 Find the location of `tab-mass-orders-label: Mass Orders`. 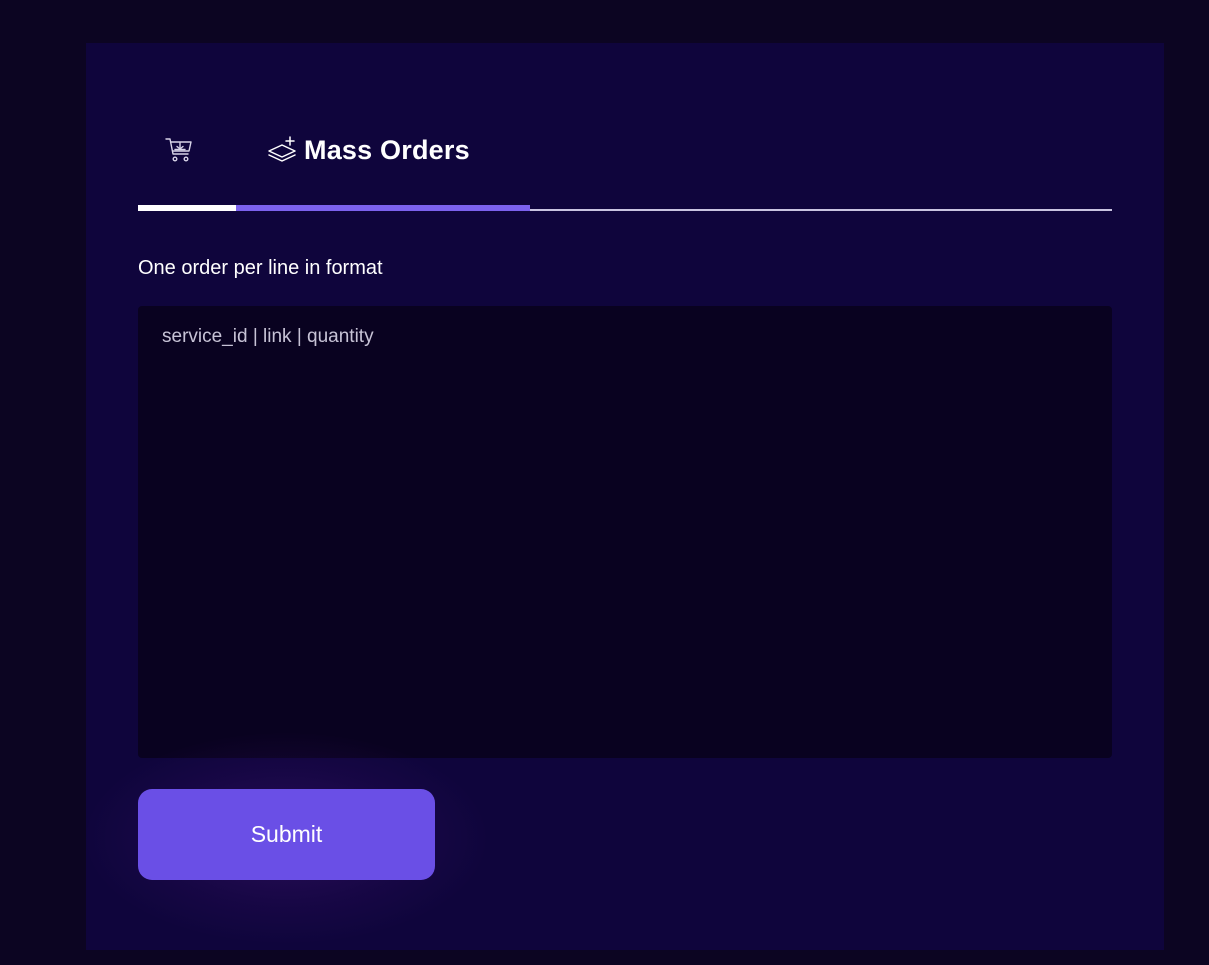

tab-mass-orders-label: Mass Orders is located at coordinates (387, 149).